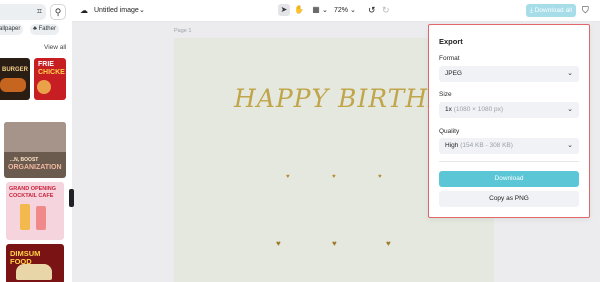  I want to click on size-dimensions: (1080 × 1080 px), so click(478, 109).